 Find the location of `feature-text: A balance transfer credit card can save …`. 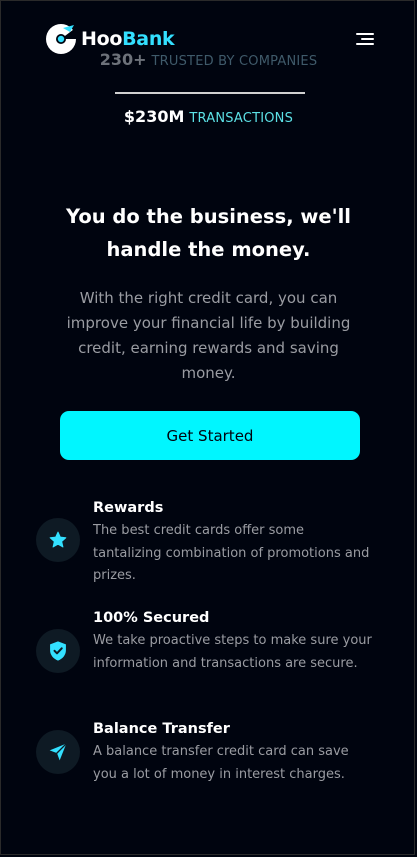

feature-text: A balance transfer credit card can save … is located at coordinates (221, 763).